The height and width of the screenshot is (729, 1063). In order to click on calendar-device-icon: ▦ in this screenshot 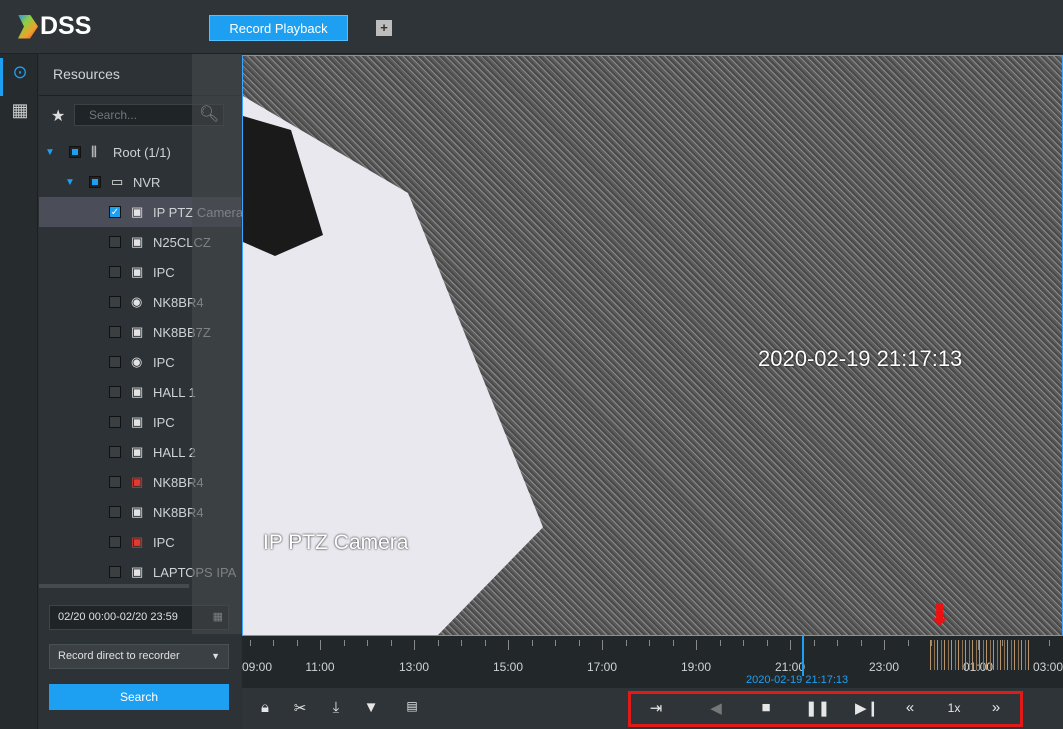, I will do `click(20, 112)`.